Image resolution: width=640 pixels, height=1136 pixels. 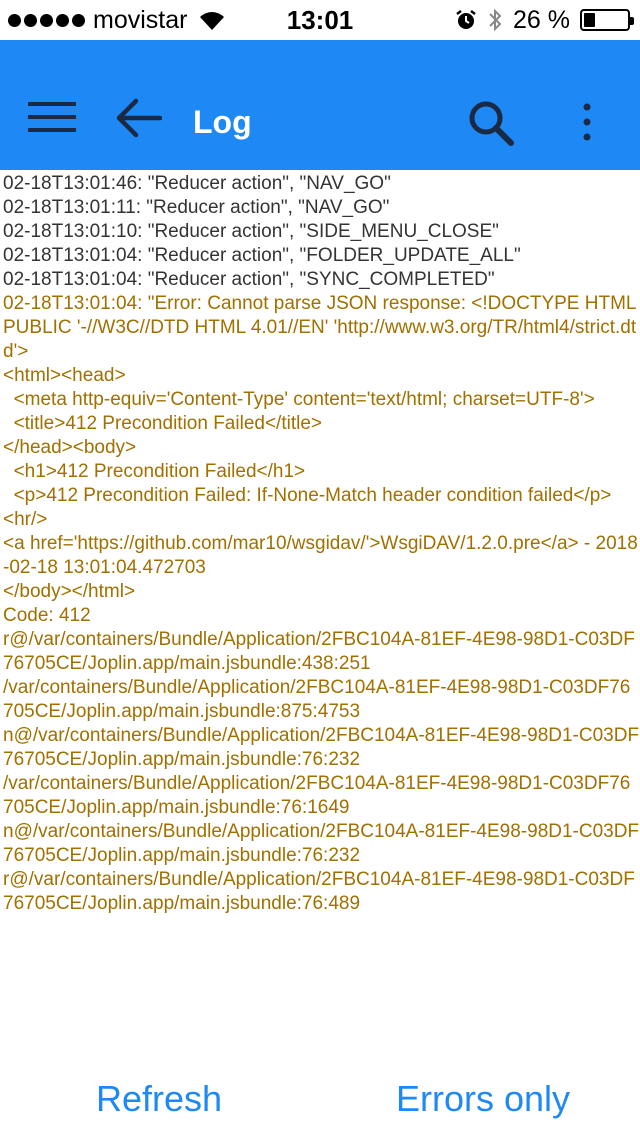 I want to click on status-bar: movistar 13:01 26 %, so click(x=320, y=20).